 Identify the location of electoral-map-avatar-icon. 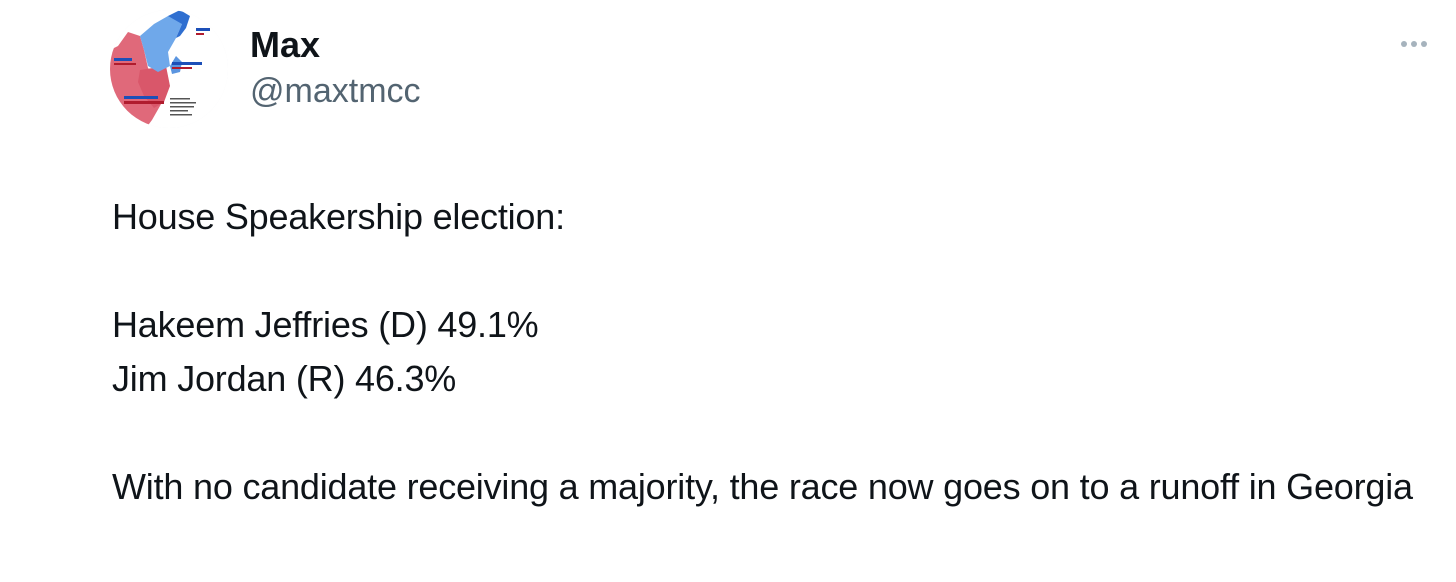
(169, 69).